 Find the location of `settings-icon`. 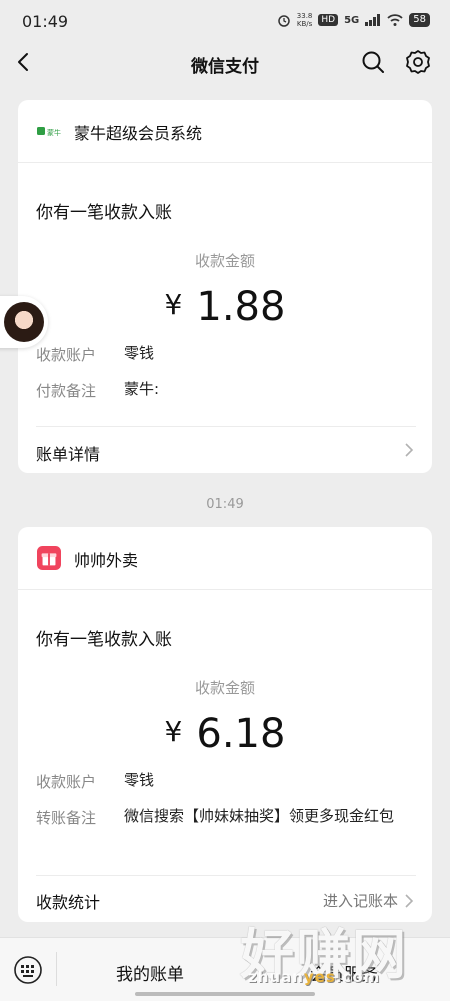

settings-icon is located at coordinates (418, 62).